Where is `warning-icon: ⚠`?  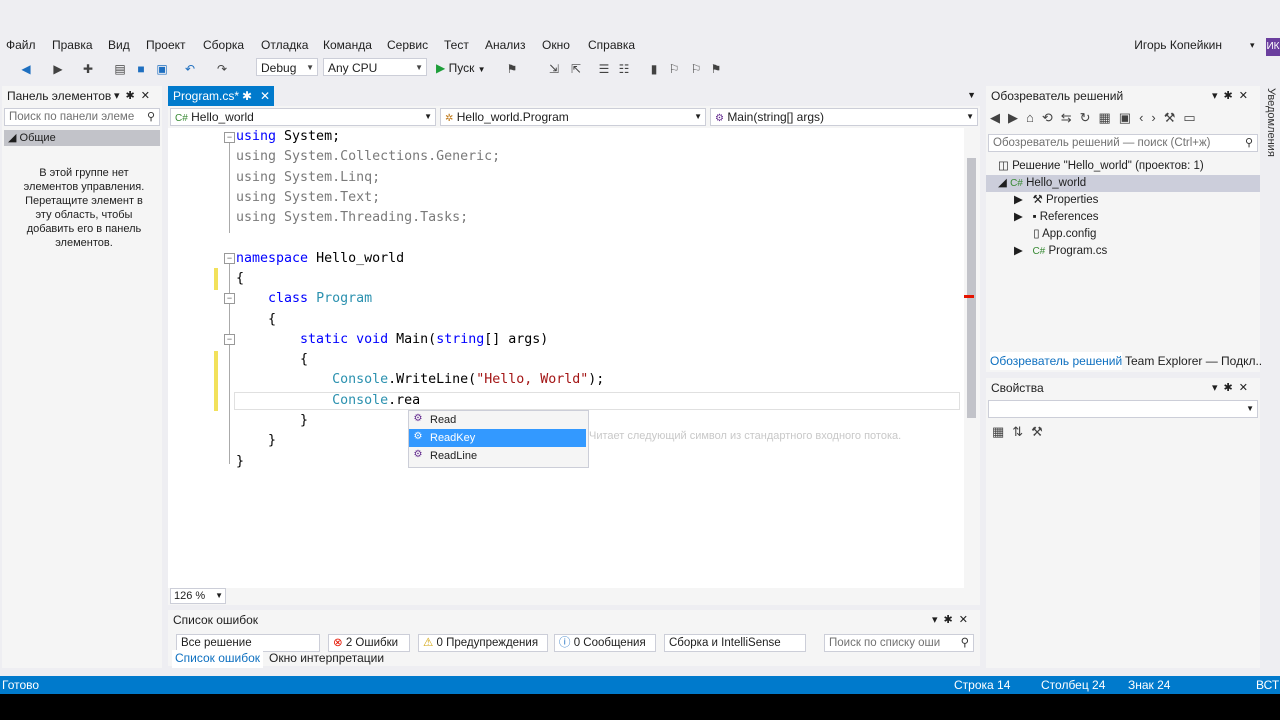 warning-icon: ⚠ is located at coordinates (428, 643).